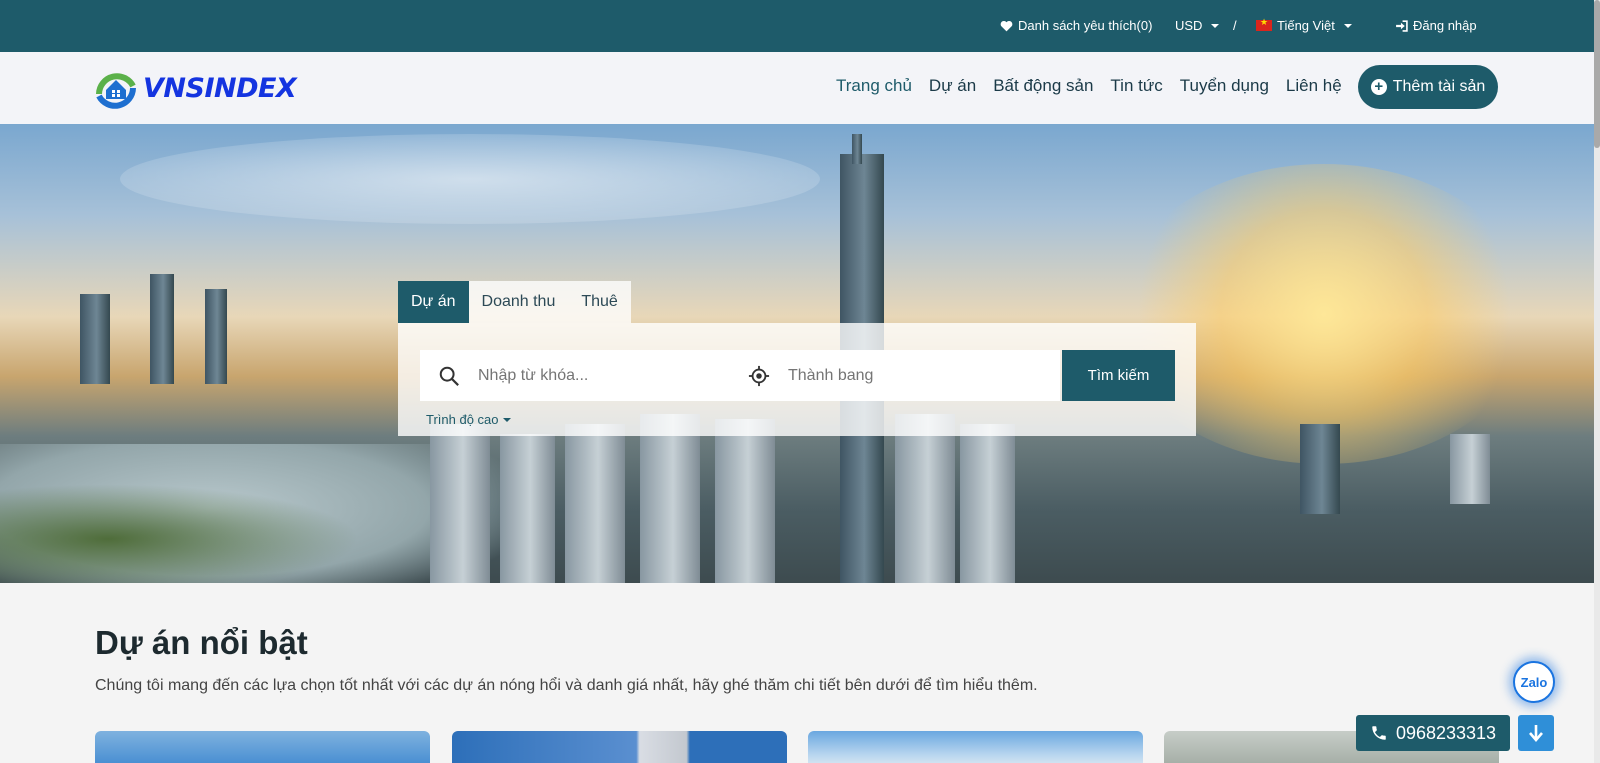 This screenshot has width=1600, height=763. Describe the element at coordinates (1445, 25) in the screenshot. I see `login-label: Đăng nhập` at that location.